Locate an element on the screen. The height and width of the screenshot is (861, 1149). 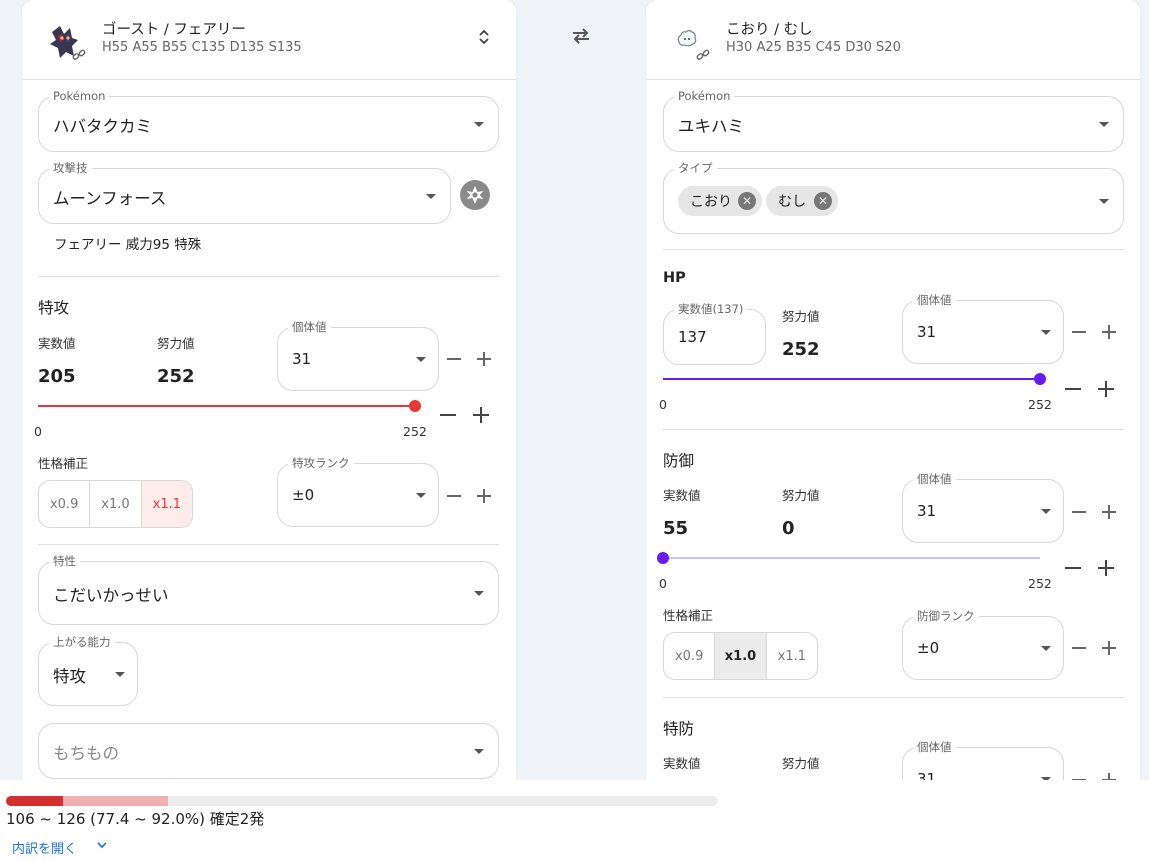
def-rank-select: 防御ランク ±0 is located at coordinates (983, 644).